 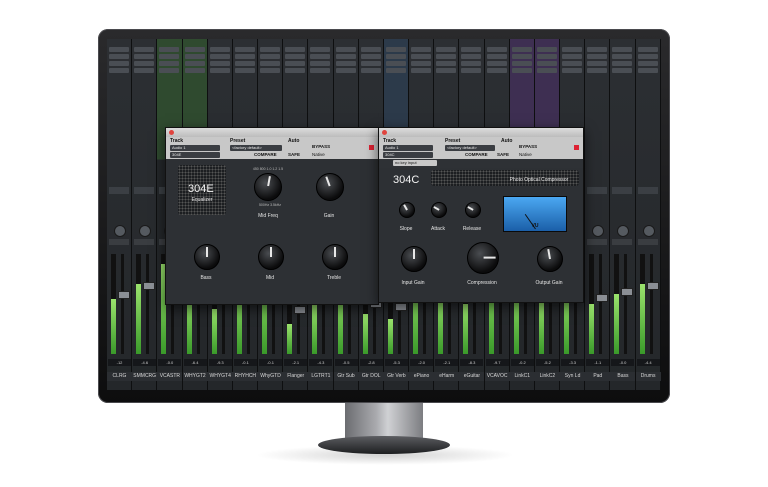 I want to click on plugin-select: 304C, so click(x=408, y=155).